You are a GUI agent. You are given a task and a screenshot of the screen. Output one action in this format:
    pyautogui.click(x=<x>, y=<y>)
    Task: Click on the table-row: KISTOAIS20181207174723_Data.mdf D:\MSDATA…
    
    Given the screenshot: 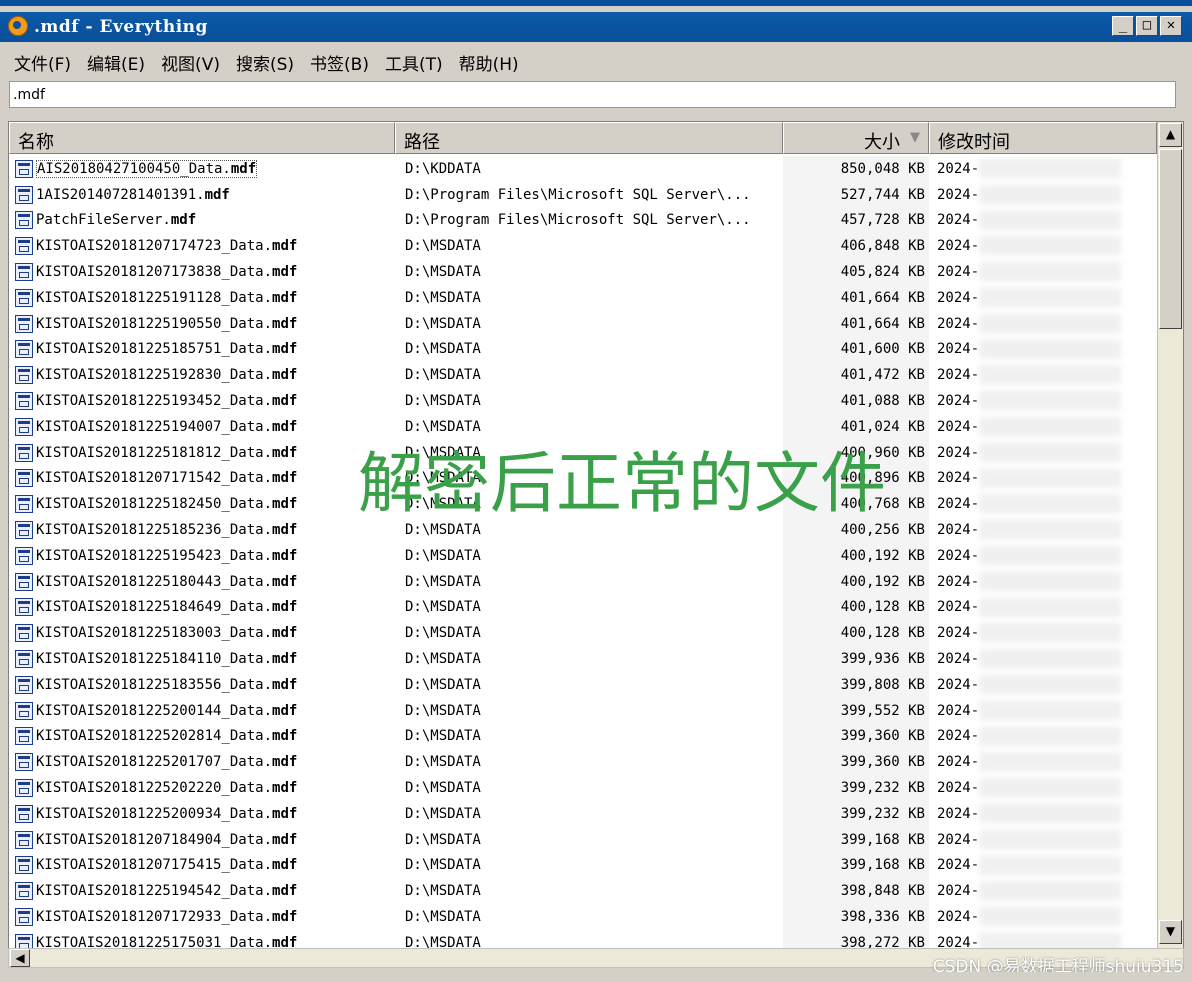 What is the action you would take?
    pyautogui.click(x=583, y=246)
    